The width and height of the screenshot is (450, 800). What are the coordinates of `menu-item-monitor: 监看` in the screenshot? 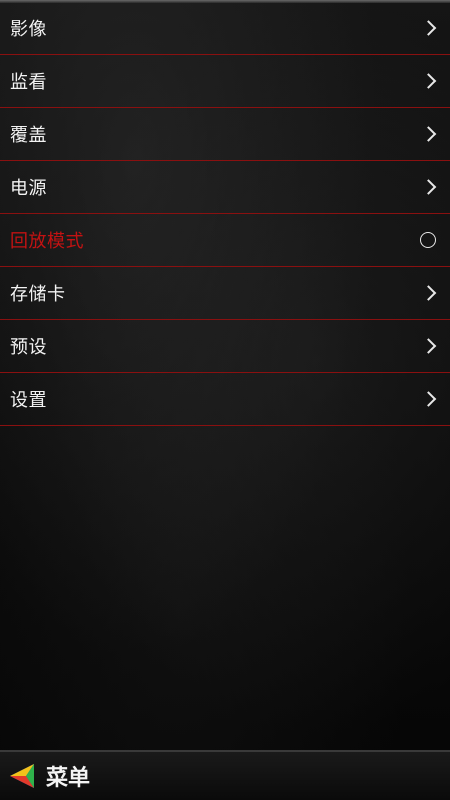 It's located at (225, 81).